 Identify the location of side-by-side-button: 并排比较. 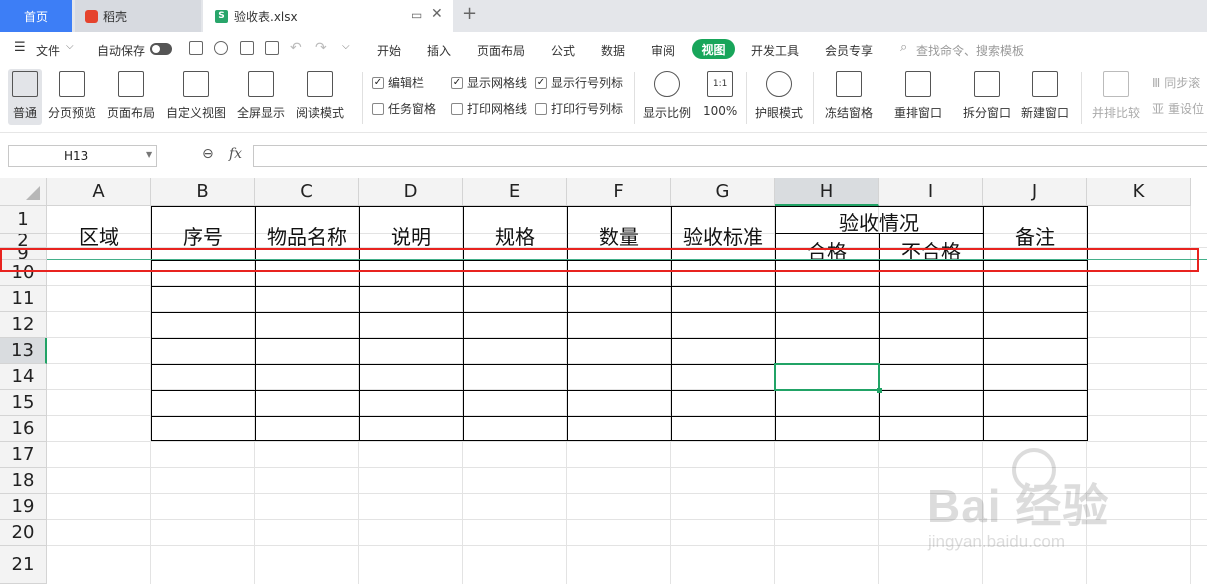
(1116, 95).